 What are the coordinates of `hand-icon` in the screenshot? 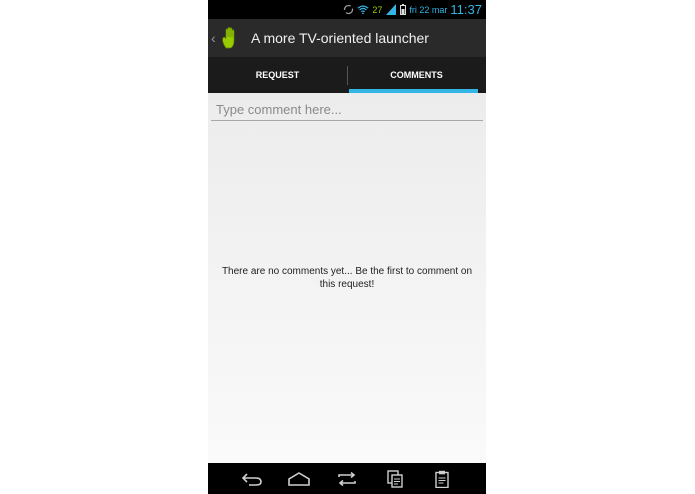 It's located at (232, 38).